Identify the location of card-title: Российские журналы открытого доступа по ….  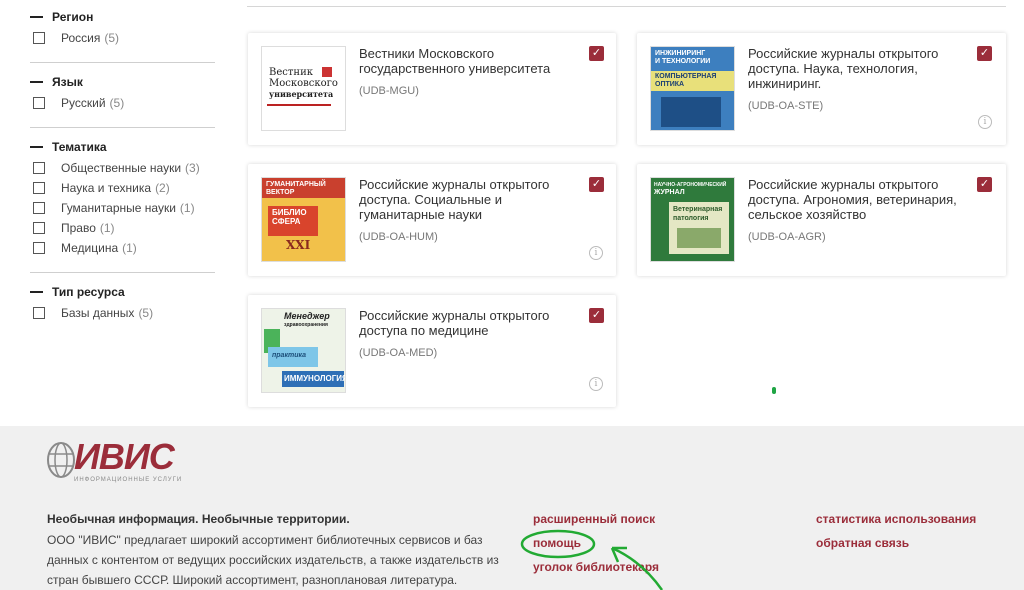
(466, 323).